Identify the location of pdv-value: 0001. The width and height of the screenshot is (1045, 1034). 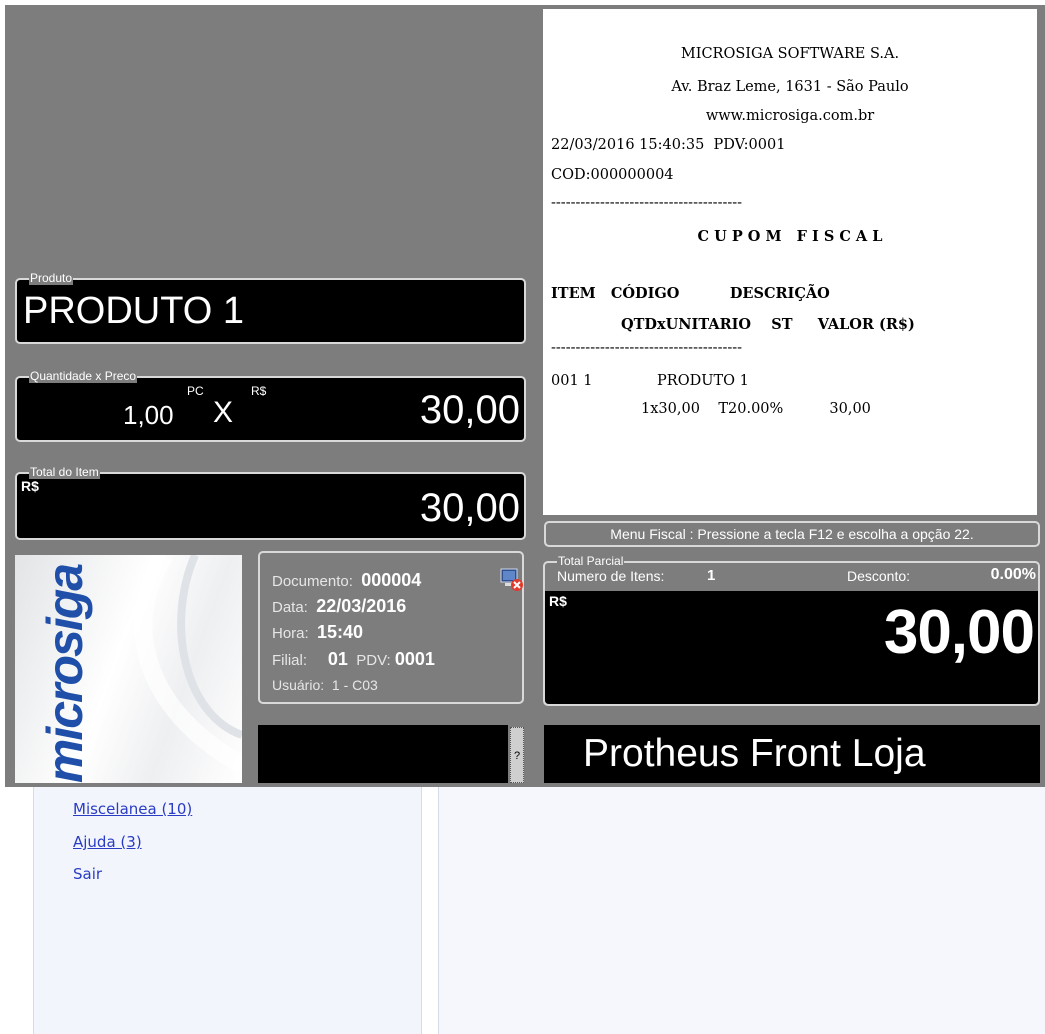
(414, 659).